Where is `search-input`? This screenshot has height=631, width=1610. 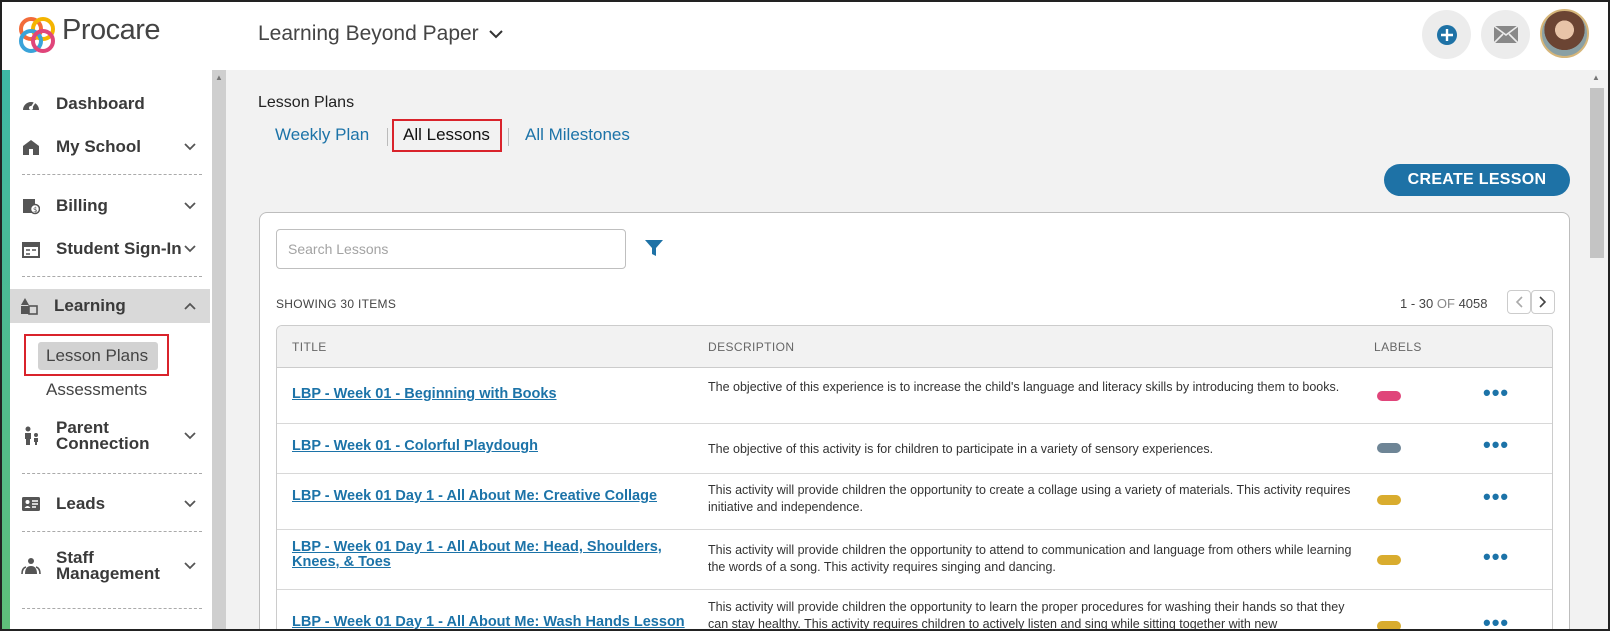
search-input is located at coordinates (451, 249).